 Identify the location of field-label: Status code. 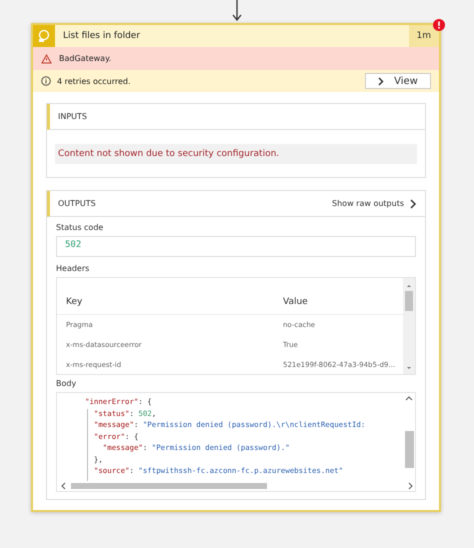
(80, 227).